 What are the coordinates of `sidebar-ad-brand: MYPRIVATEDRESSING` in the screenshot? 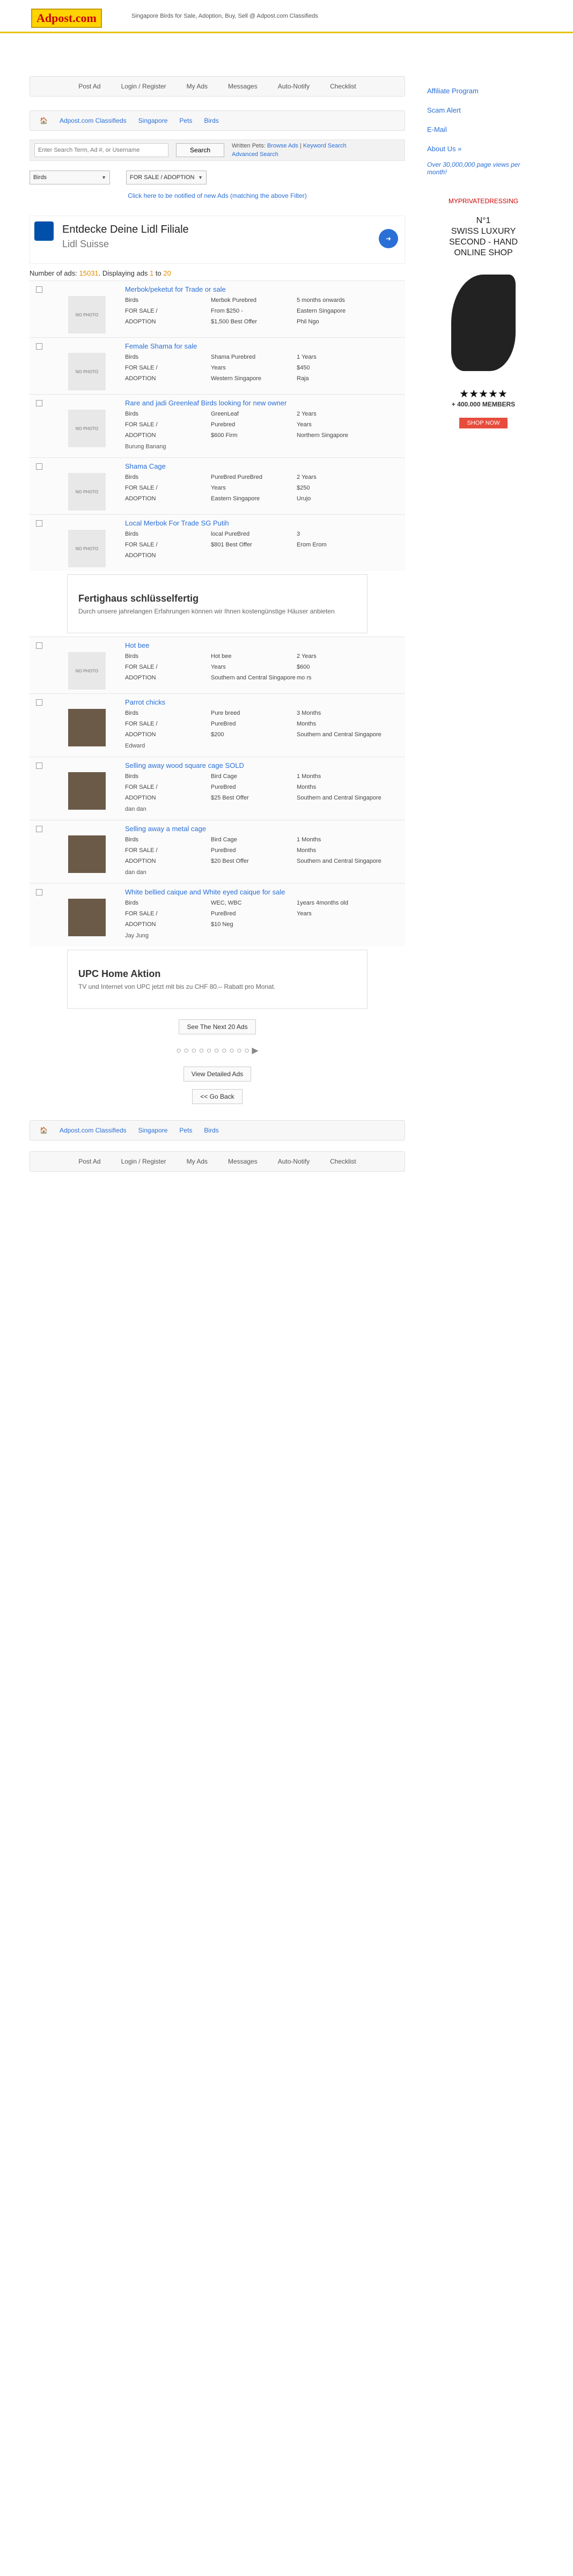 It's located at (483, 201).